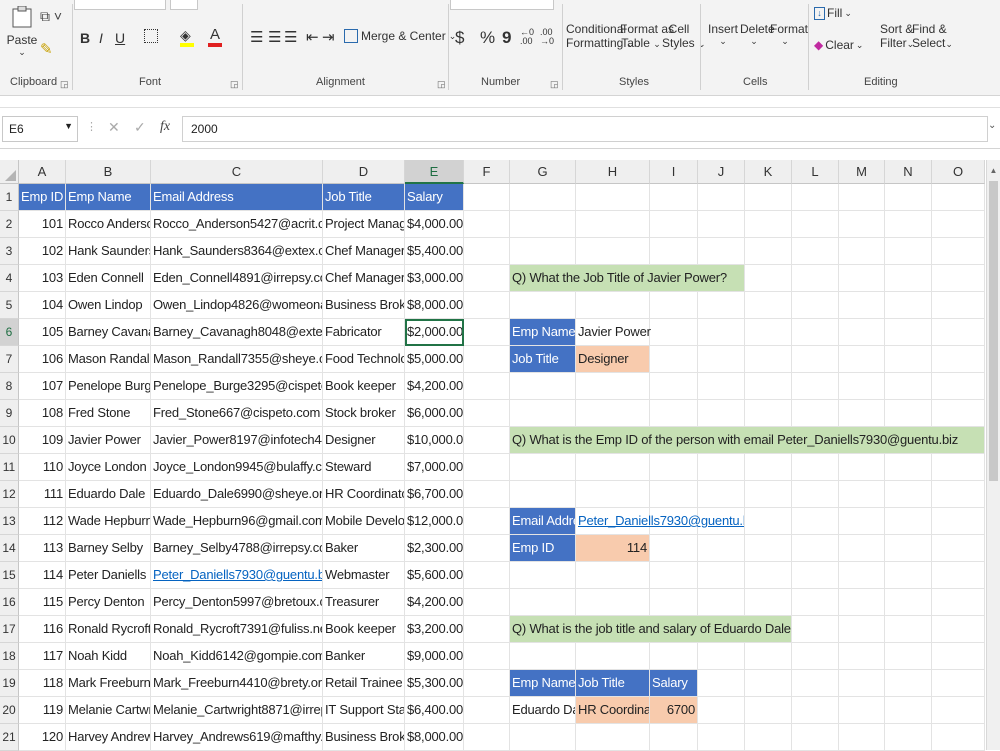 This screenshot has height=751, width=1000. Describe the element at coordinates (838, 45) in the screenshot. I see `clear-button: ◆ Clear ⌄` at that location.